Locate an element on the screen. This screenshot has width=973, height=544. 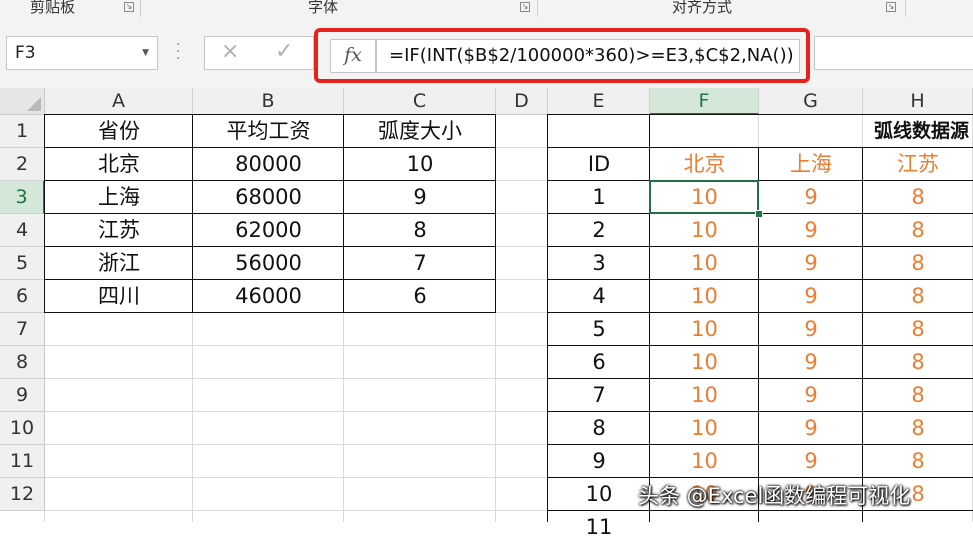
right-table-header: 江苏 is located at coordinates (918, 164).